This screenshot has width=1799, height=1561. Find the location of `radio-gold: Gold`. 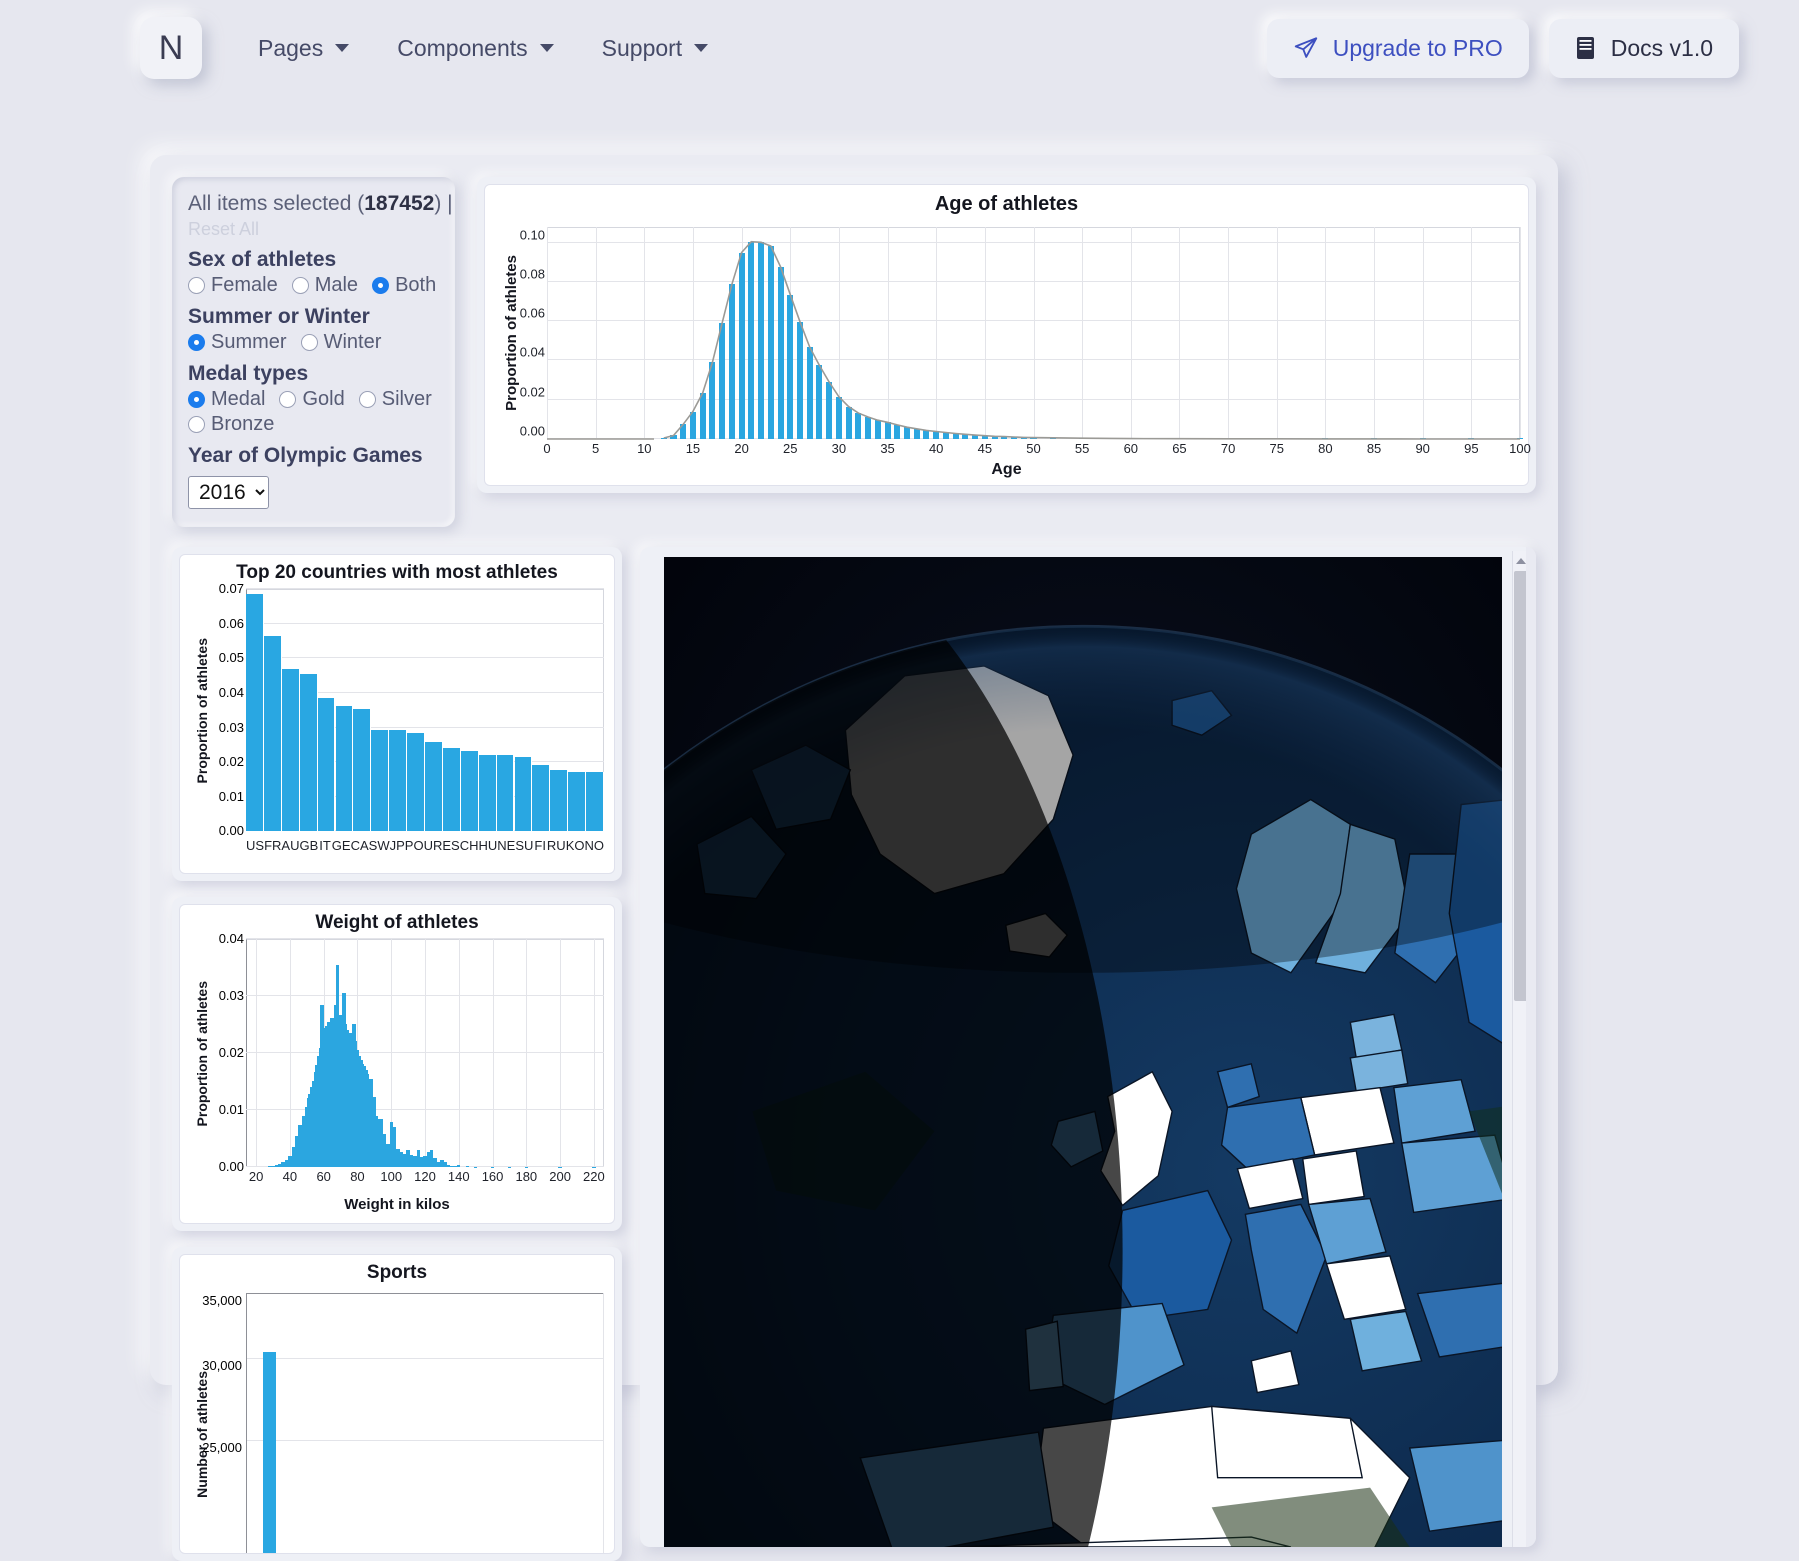

radio-gold: Gold is located at coordinates (312, 399).